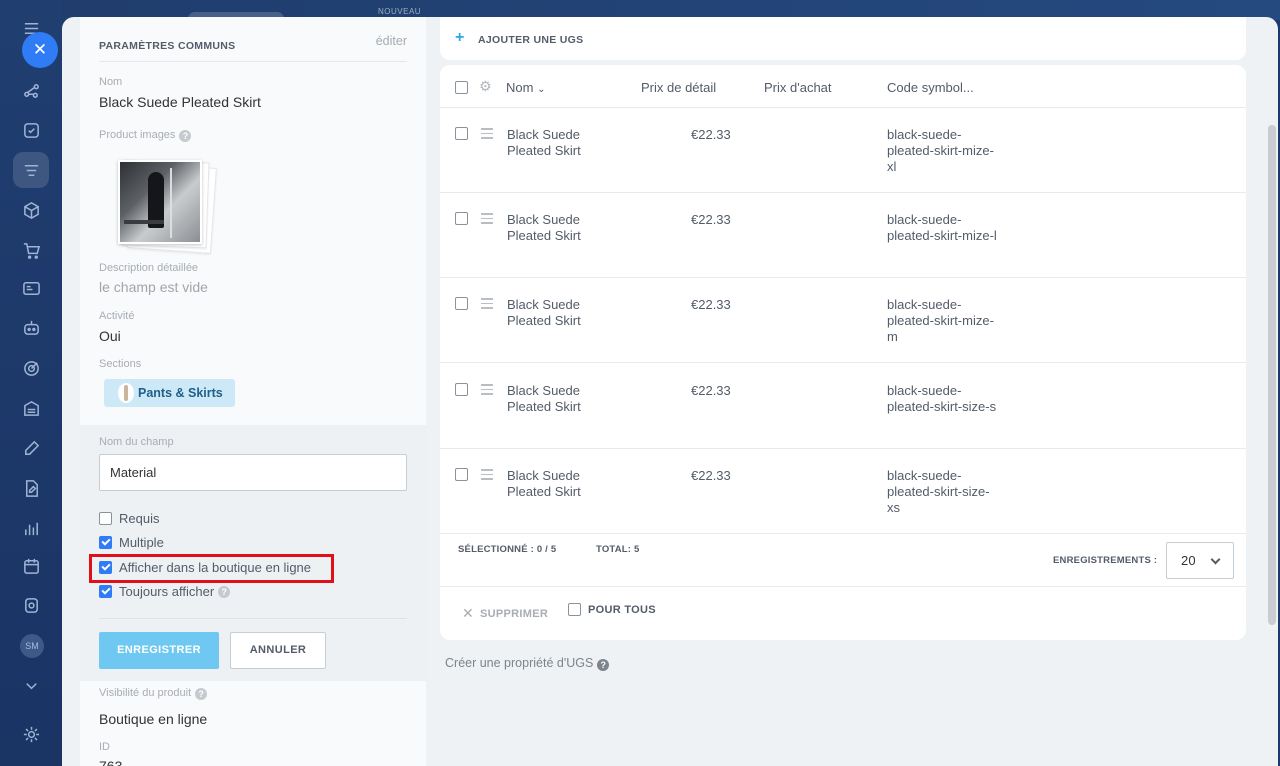 The height and width of the screenshot is (766, 1280). Describe the element at coordinates (180, 393) in the screenshot. I see `section-chip-label: Pants & Skirts` at that location.